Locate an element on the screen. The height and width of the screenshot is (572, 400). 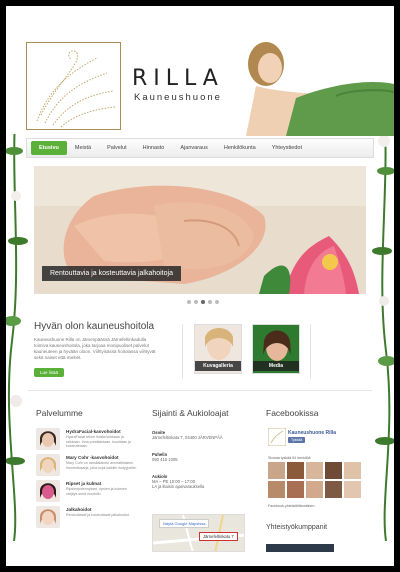
nav-item: Palvelut is located at coordinates (117, 148).